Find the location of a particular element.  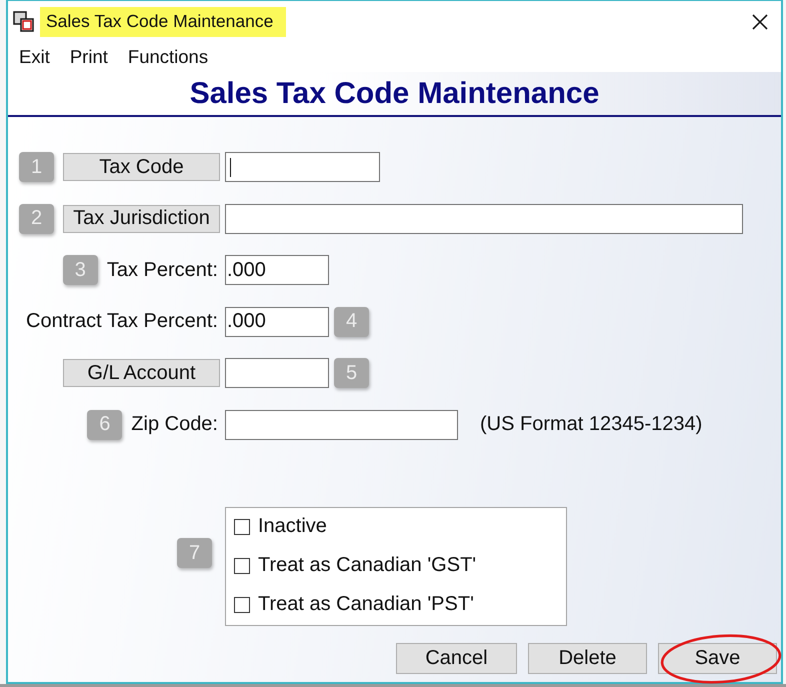

menu-item: Functions is located at coordinates (168, 57).